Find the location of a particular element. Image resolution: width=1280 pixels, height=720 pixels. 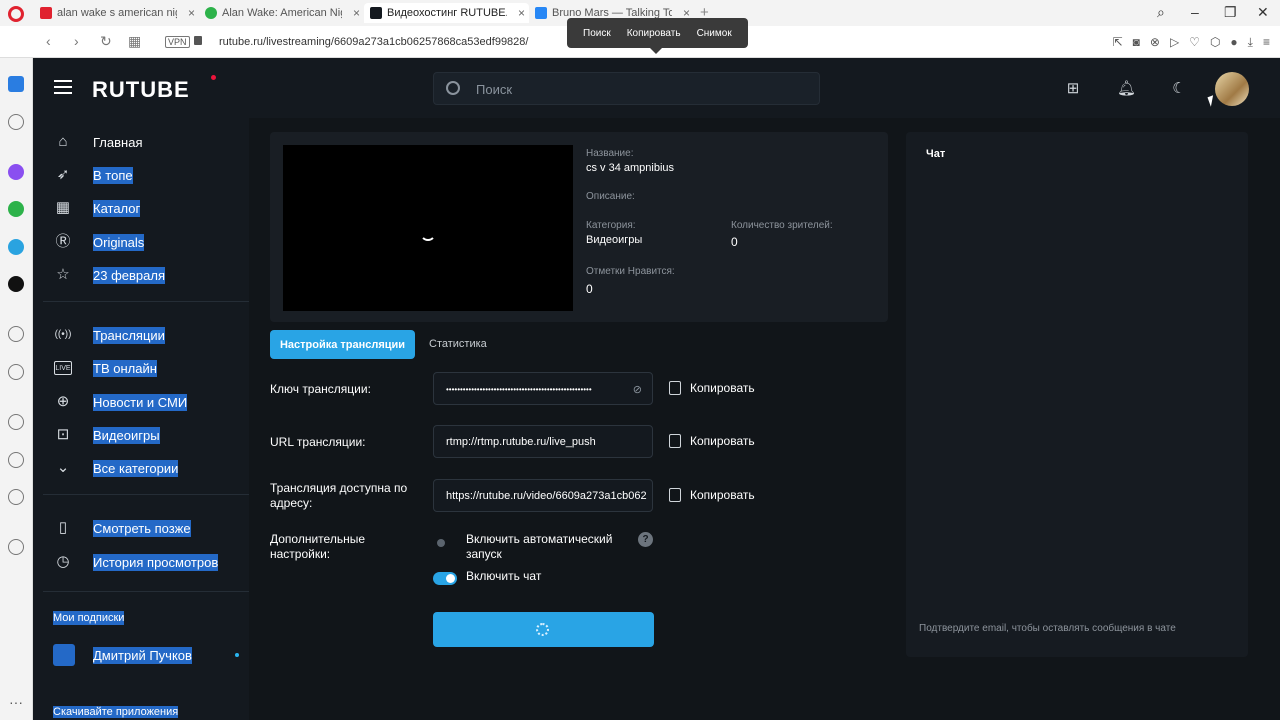

menu-icon is located at coordinates (63, 87).